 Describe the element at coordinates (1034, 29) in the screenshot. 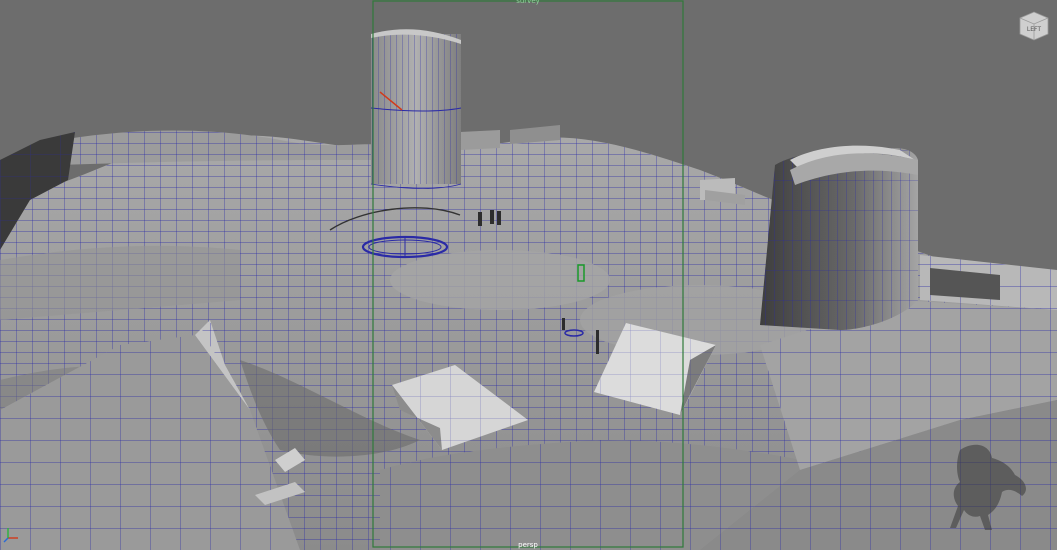

I see `viewcube-face-label: LEFT` at that location.